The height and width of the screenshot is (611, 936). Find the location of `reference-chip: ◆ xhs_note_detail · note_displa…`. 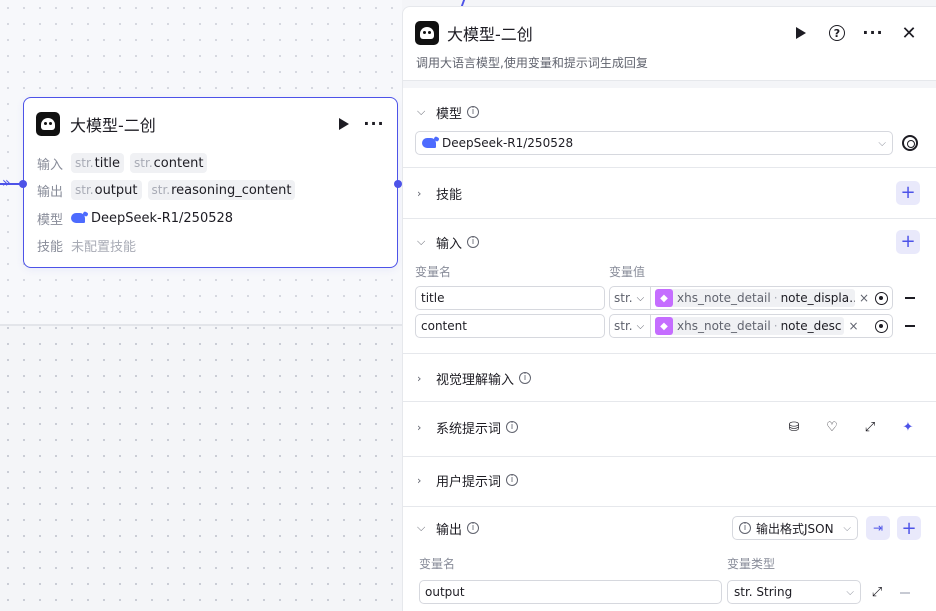

reference-chip: ◆ xhs_note_detail · note_displa… is located at coordinates (755, 298).